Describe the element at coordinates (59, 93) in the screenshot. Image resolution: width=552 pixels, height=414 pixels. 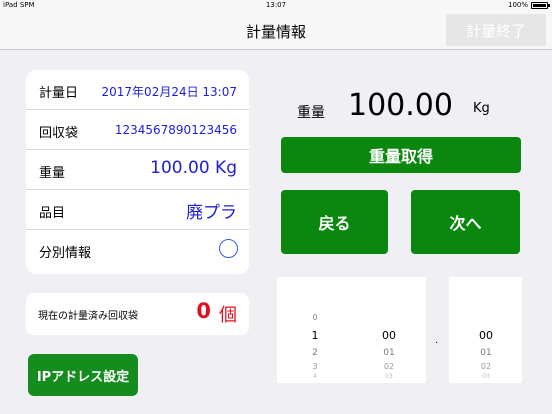
I see `date-label: 計量日` at that location.